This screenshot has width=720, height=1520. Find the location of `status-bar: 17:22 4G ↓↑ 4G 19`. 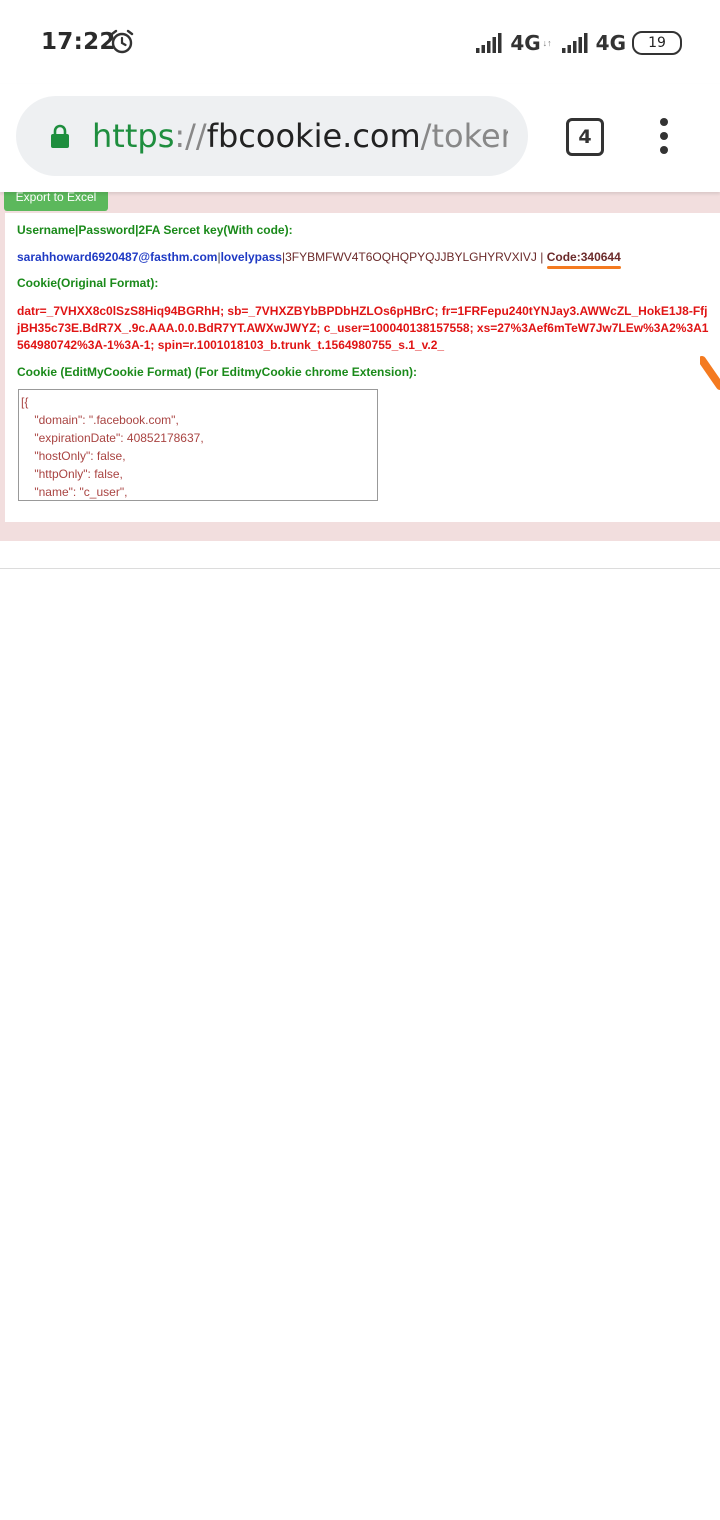

status-bar: 17:22 4G ↓↑ 4G 19 is located at coordinates (360, 42).